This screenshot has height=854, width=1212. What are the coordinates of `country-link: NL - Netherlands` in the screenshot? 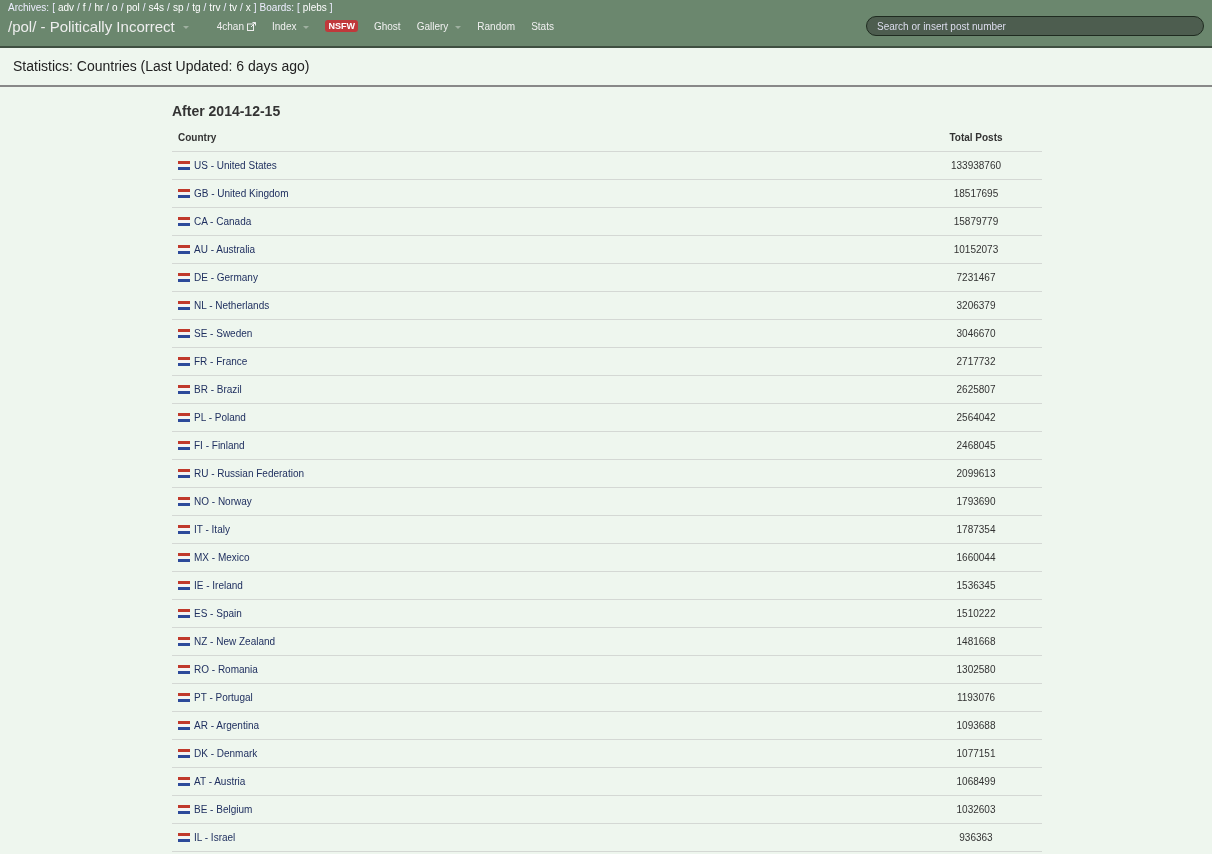 It's located at (232, 305).